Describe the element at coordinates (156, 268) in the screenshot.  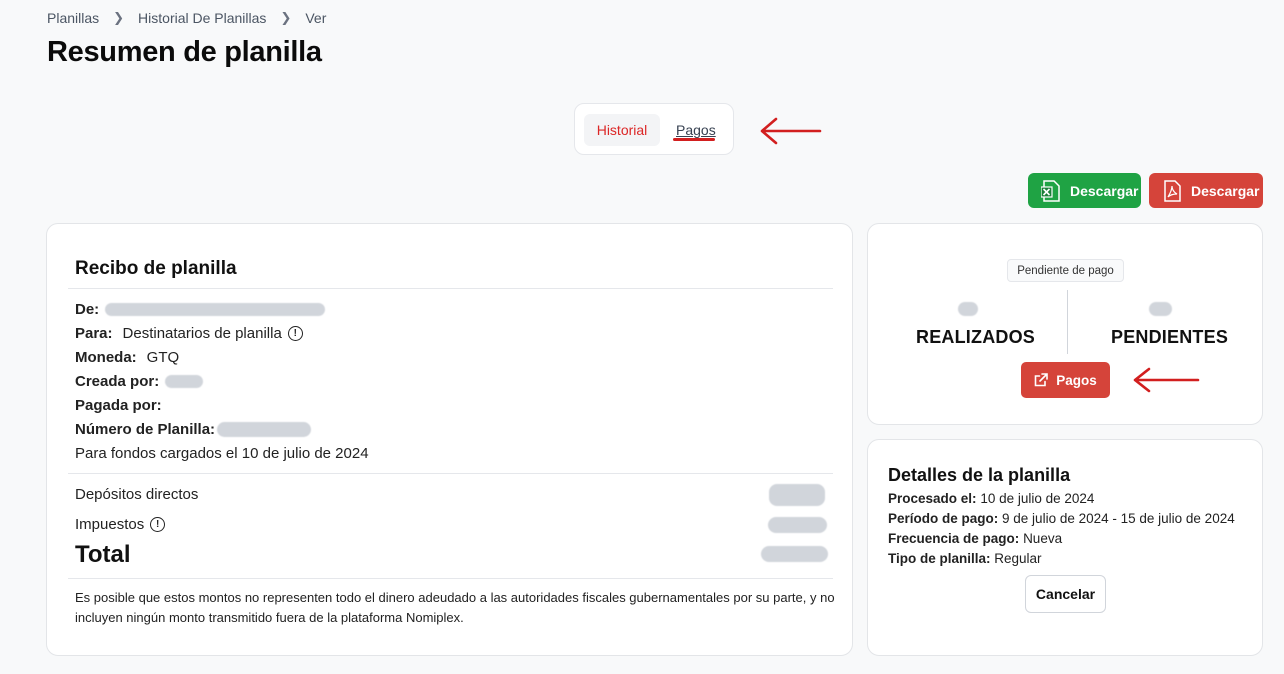
I see `receipt-title: Recibo de planilla` at that location.